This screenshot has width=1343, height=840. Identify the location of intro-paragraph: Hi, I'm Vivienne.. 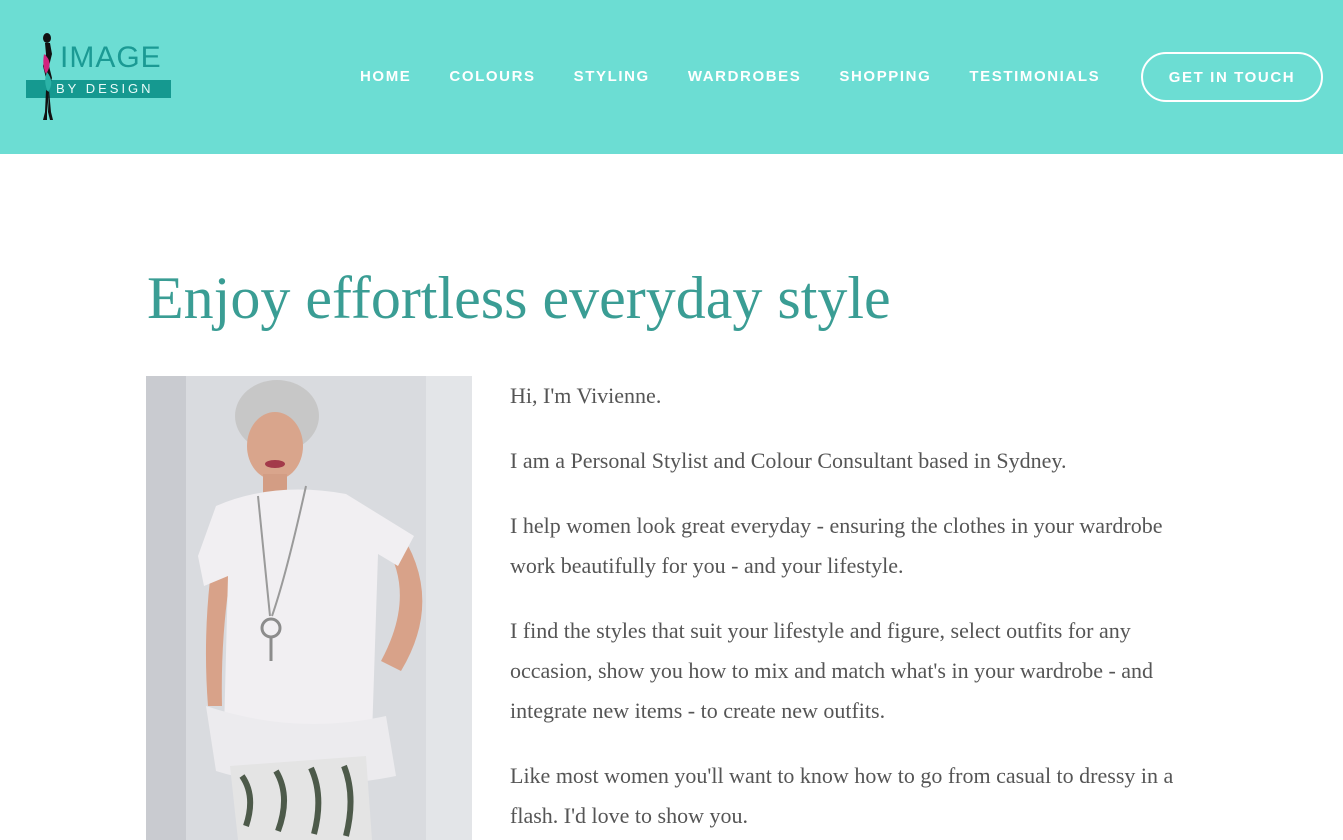
(586, 395).